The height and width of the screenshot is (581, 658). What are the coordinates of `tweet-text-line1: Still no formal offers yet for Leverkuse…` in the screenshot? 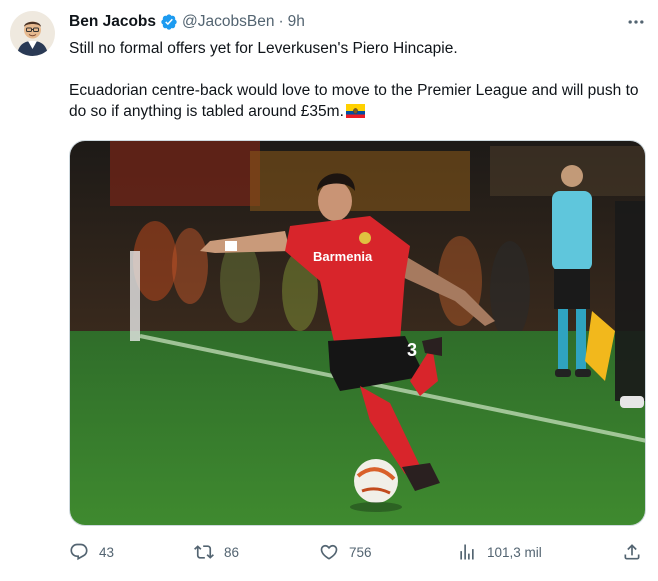 It's located at (263, 48).